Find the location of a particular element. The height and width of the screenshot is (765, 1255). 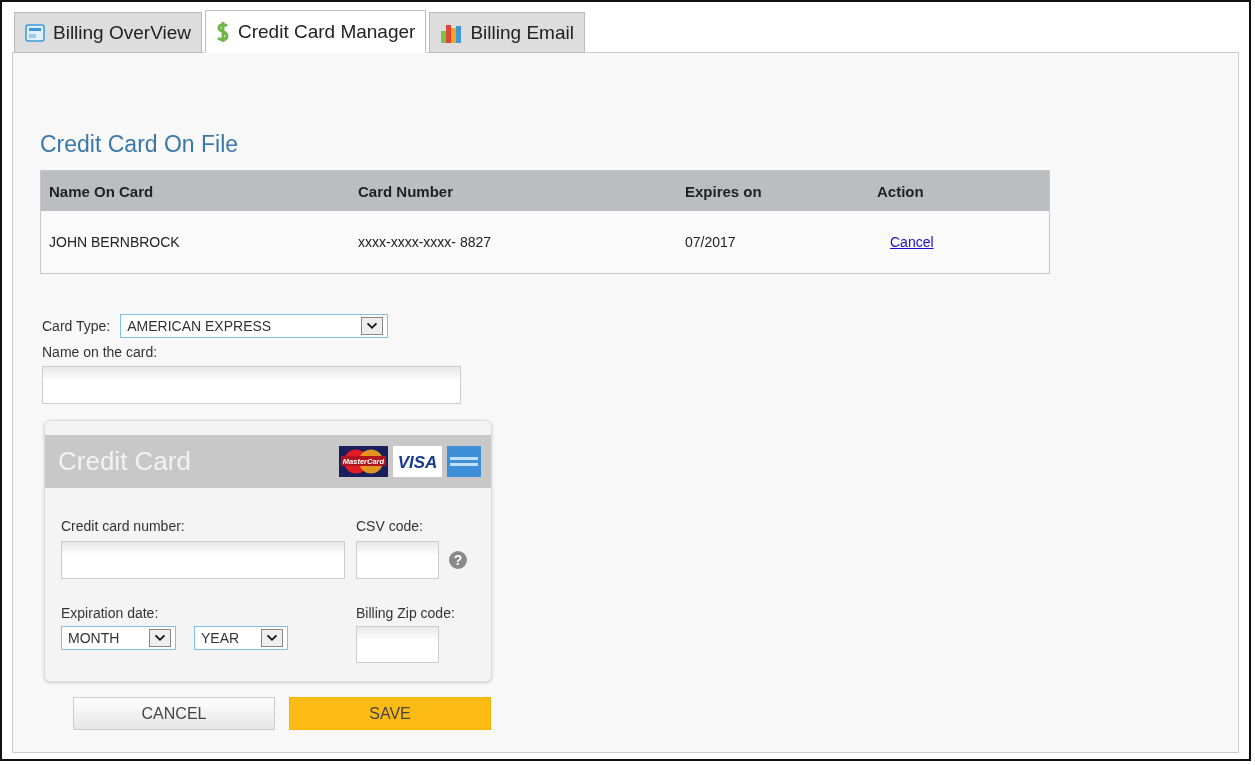

column-header: Name On Card is located at coordinates (102, 191).